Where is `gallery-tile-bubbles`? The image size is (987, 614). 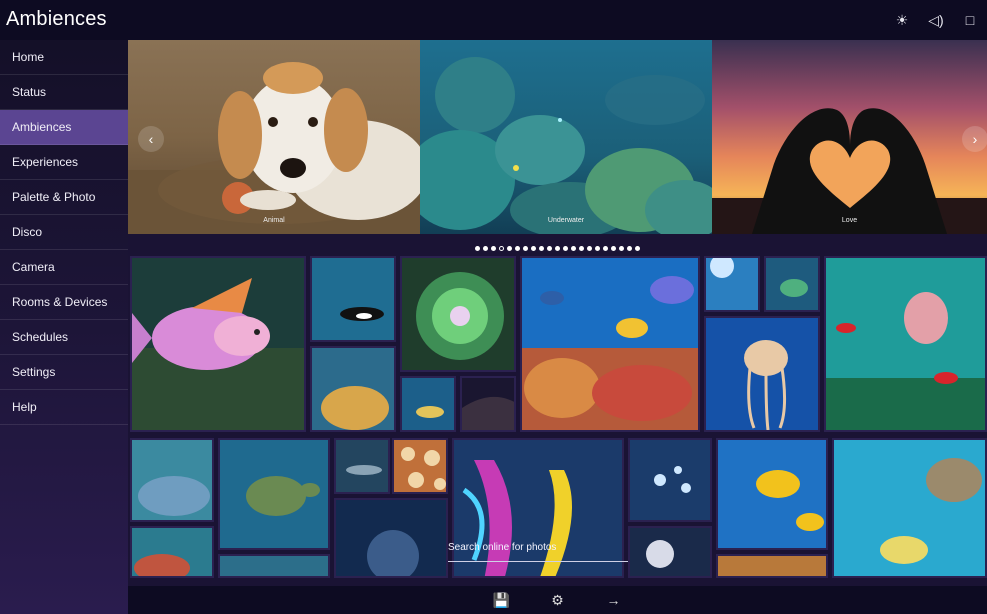 gallery-tile-bubbles is located at coordinates (670, 480).